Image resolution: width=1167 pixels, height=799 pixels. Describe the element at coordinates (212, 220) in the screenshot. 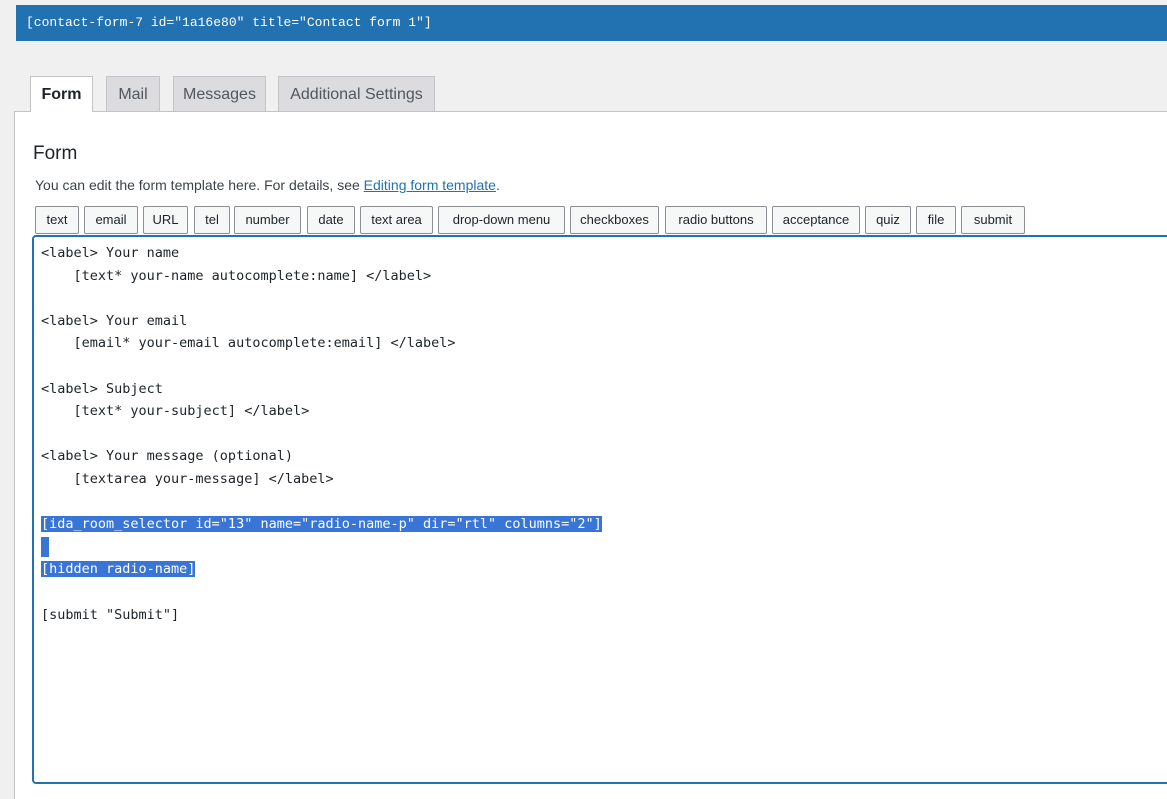

I see `tag-button-tel: tel` at that location.